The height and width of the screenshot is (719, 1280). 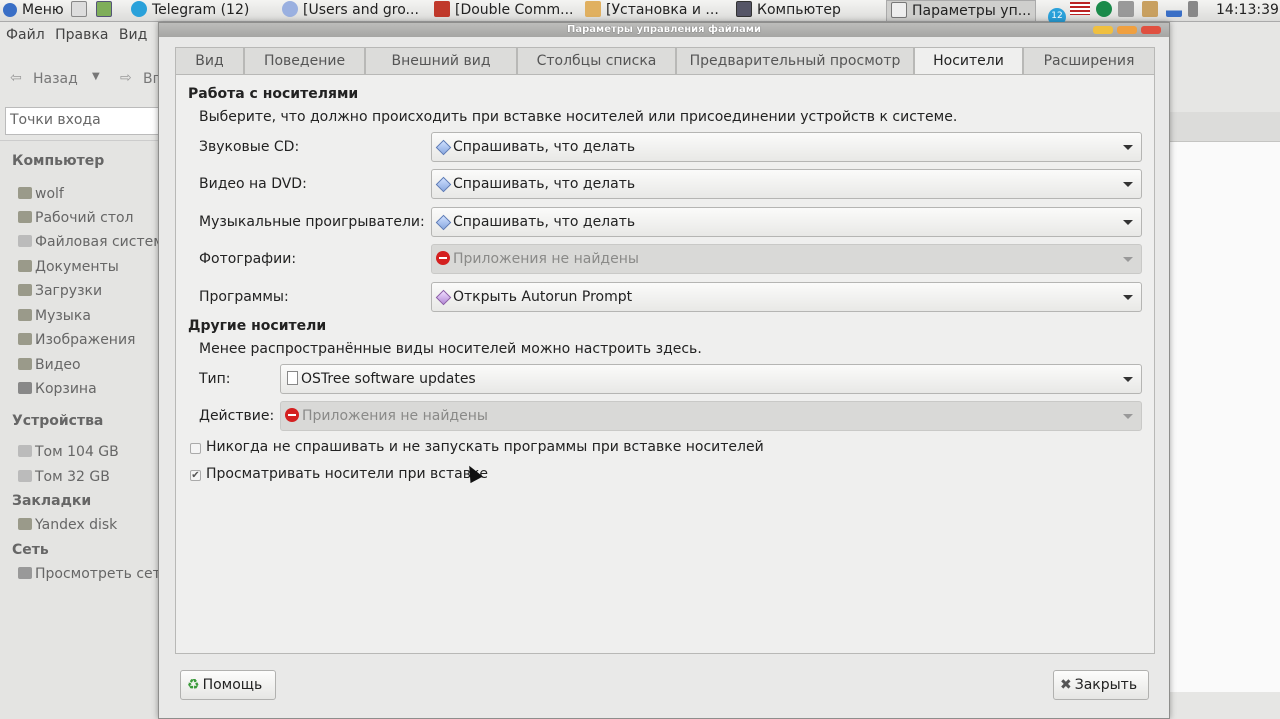 I want to click on maximize-button, so click(x=1127, y=30).